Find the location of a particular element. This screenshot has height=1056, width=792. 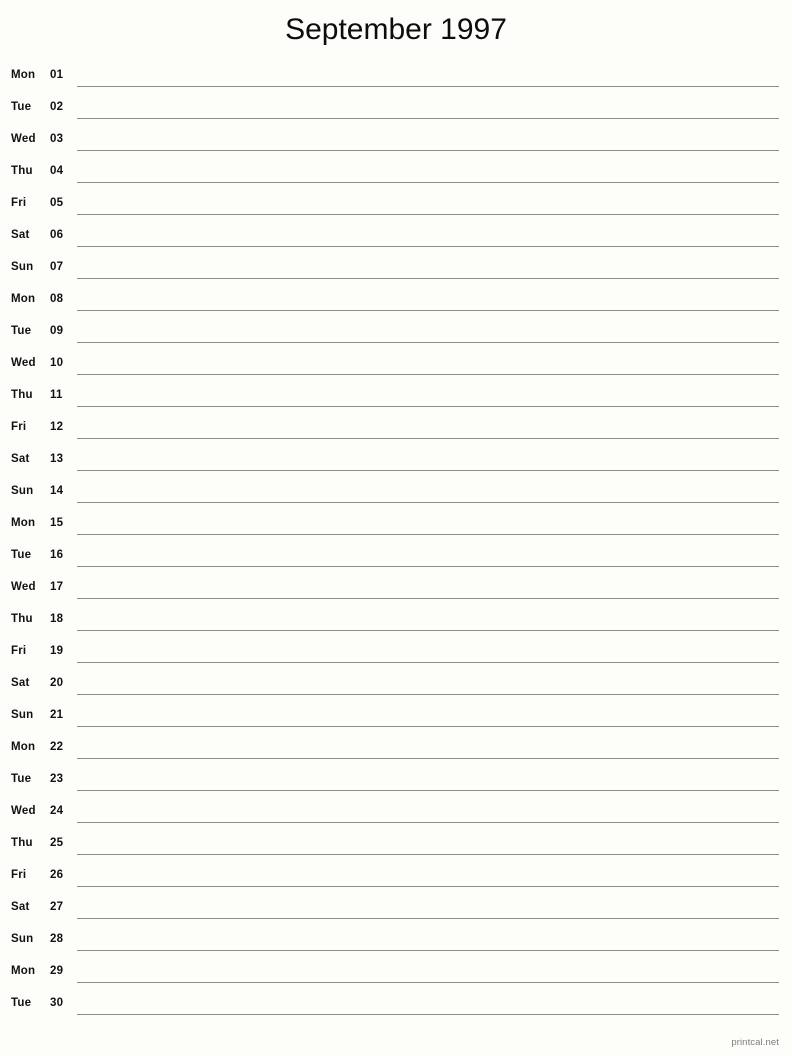

calendar-day-row: Mon 29 is located at coordinates (396, 974).